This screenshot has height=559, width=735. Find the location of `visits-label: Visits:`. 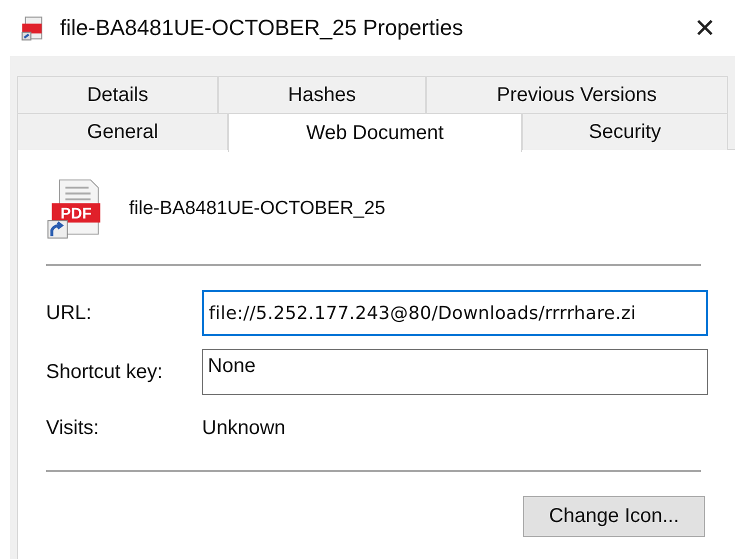

visits-label: Visits: is located at coordinates (73, 428).